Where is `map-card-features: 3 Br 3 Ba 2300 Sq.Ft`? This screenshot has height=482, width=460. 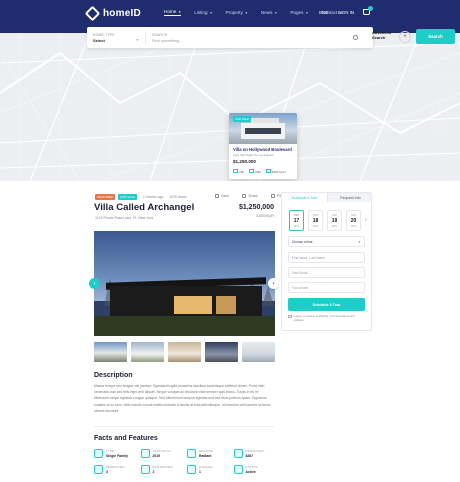
map-card-features: 3 Br 3 Ba 2300 Sq.Ft is located at coordinates (259, 171).